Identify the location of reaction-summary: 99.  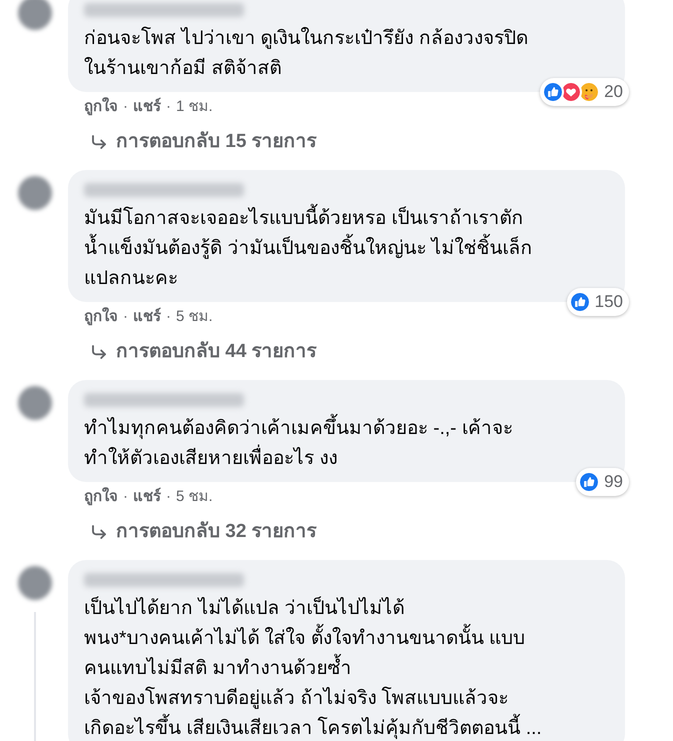
(602, 482).